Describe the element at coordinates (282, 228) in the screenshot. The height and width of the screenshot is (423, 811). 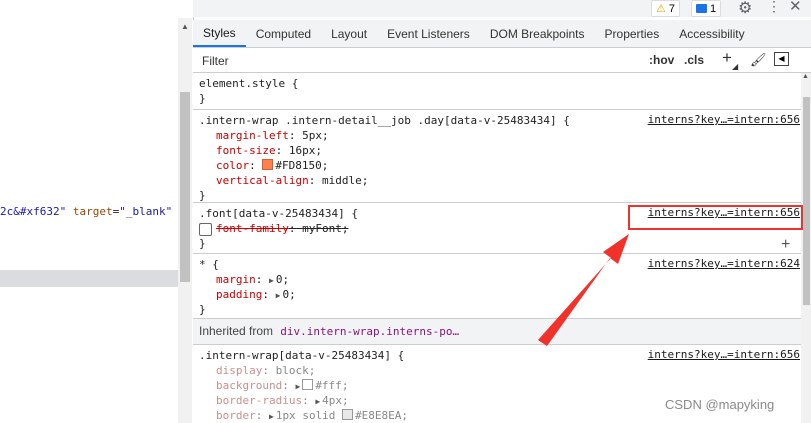
I see `disabled-declaration: font-family: myFont;` at that location.